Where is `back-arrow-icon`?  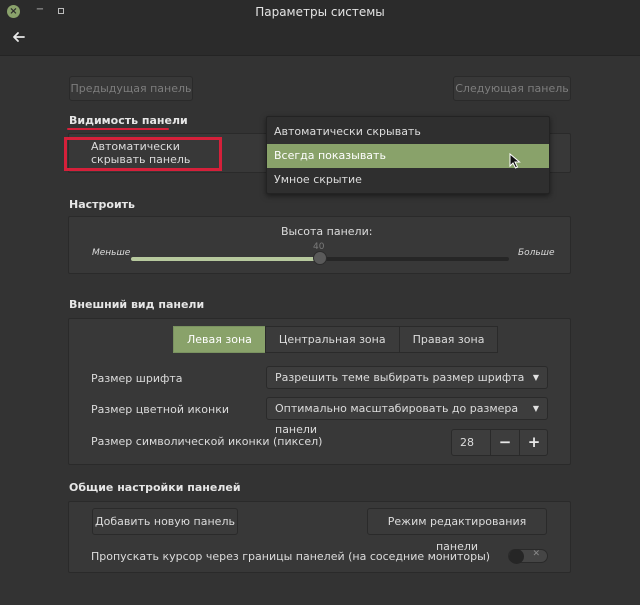
back-arrow-icon is located at coordinates (19, 37).